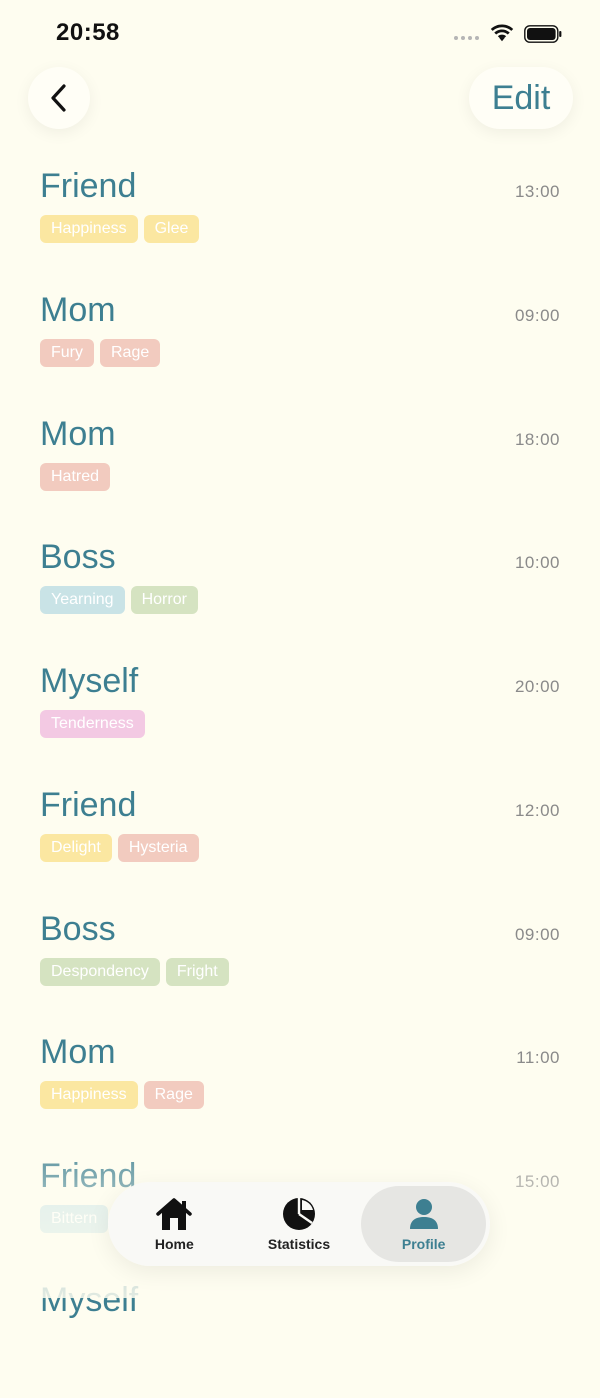 The image size is (600, 1398). I want to click on entry-time: 12:00, so click(537, 810).